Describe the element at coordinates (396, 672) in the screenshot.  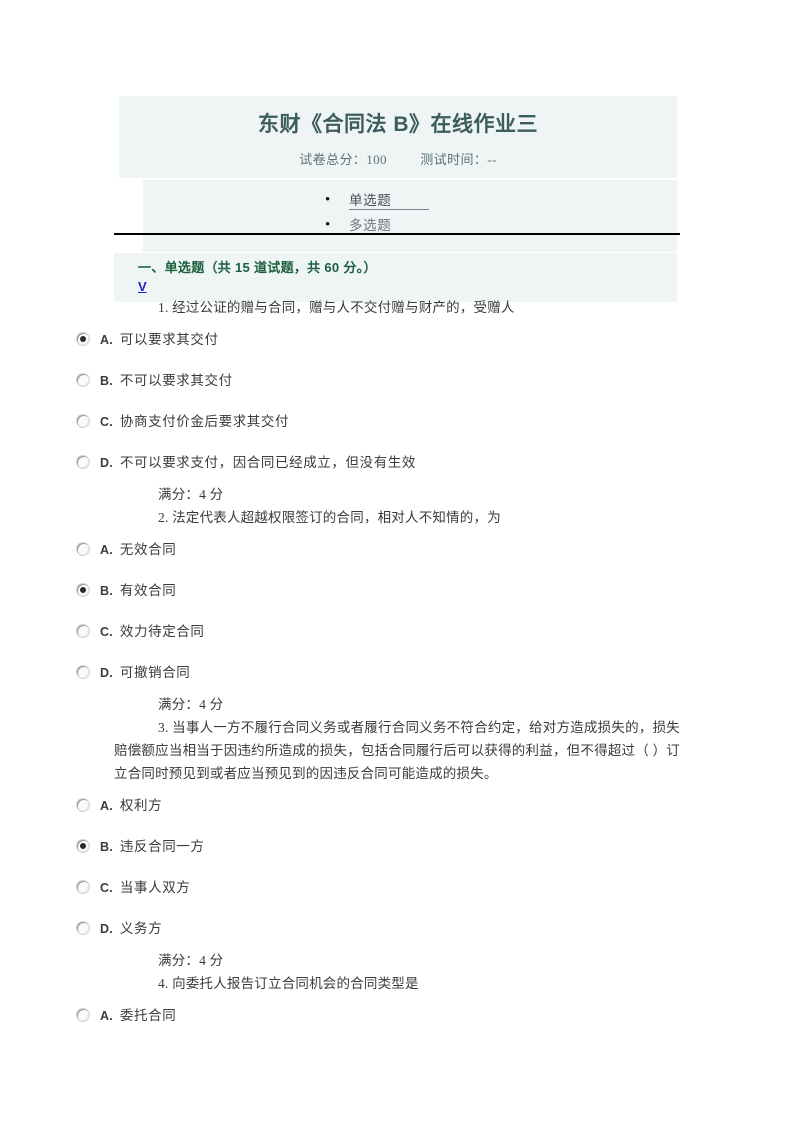
I see `option-row: D. 可撤销合同` at that location.